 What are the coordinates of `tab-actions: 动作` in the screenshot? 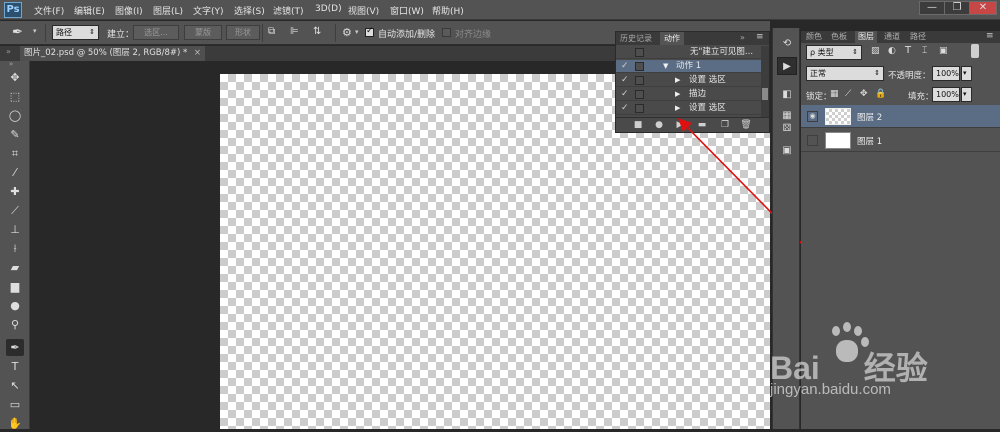 It's located at (672, 38).